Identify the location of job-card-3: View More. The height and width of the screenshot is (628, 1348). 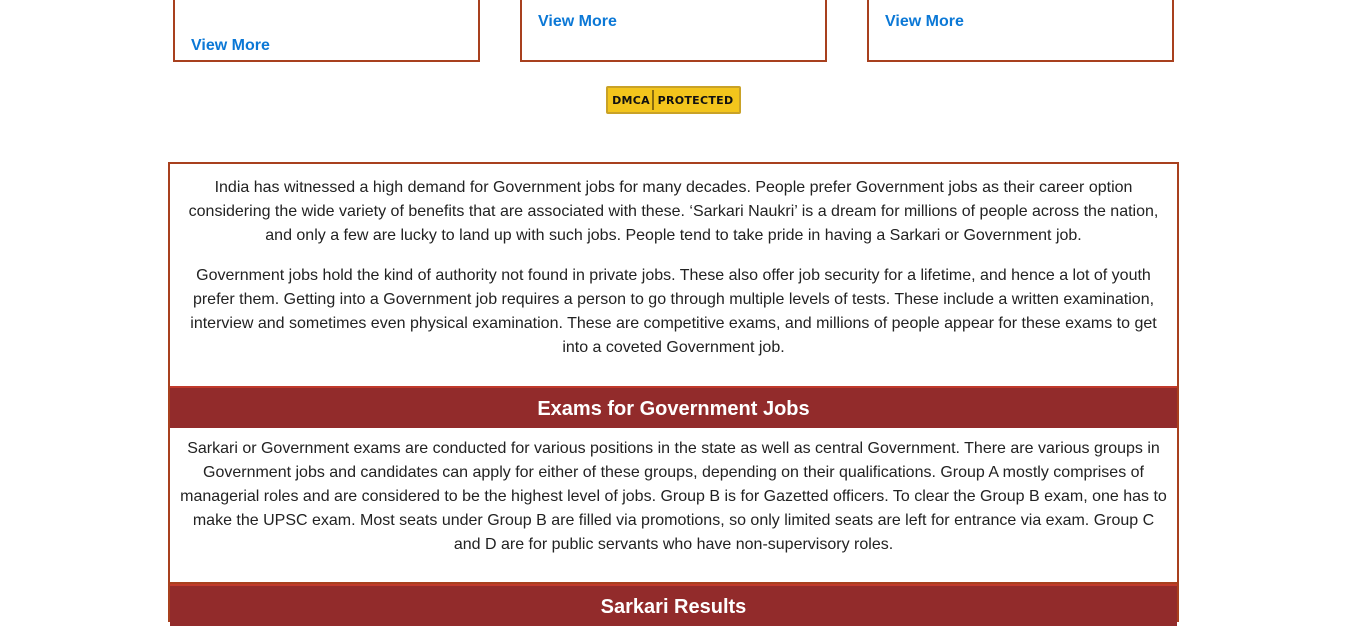
(1020, 31).